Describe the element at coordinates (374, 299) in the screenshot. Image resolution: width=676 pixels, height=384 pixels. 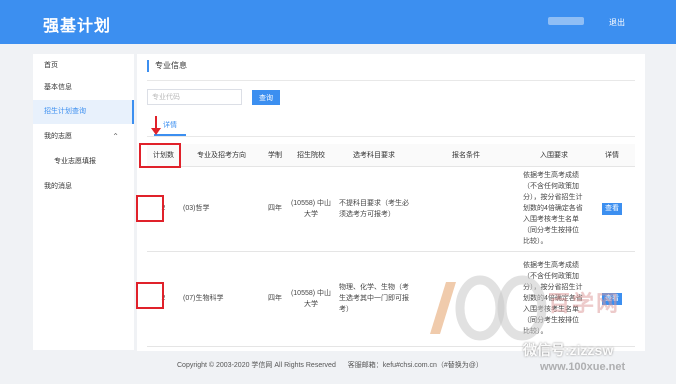
I see `subject-requirement: 物理、化学、生物（考生选考其中一门即可报考）` at that location.